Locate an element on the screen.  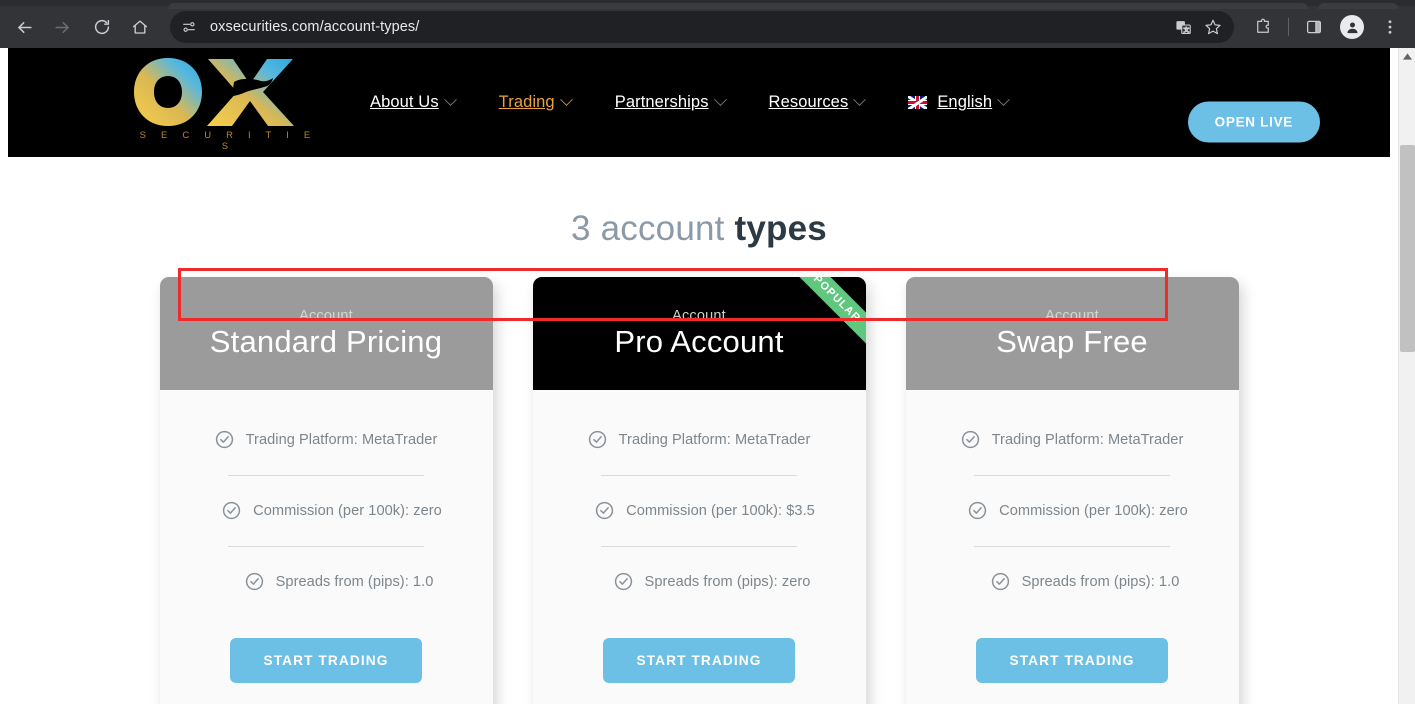
browser-toolbar: oxsecurities.com/account-types/ G 文 is located at coordinates (707, 27).